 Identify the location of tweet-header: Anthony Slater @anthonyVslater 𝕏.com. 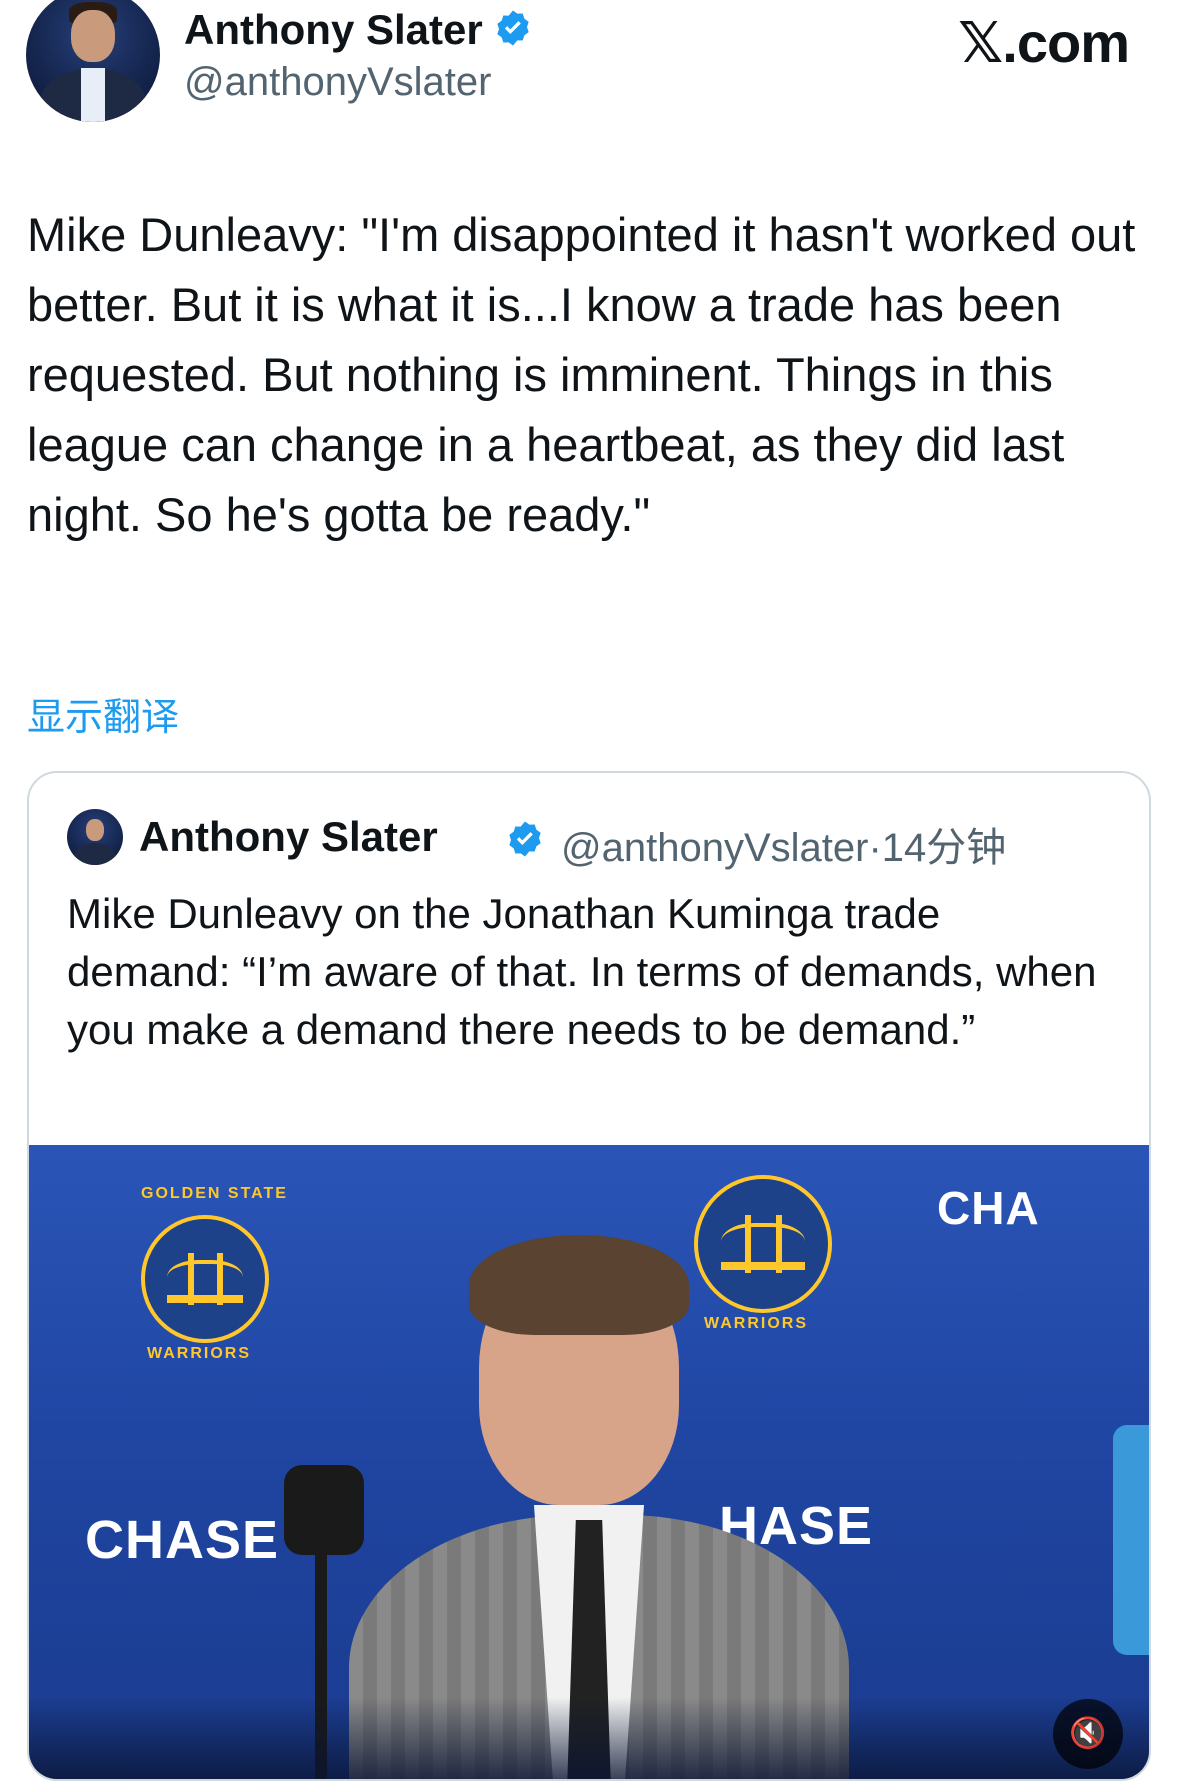
(589, 70).